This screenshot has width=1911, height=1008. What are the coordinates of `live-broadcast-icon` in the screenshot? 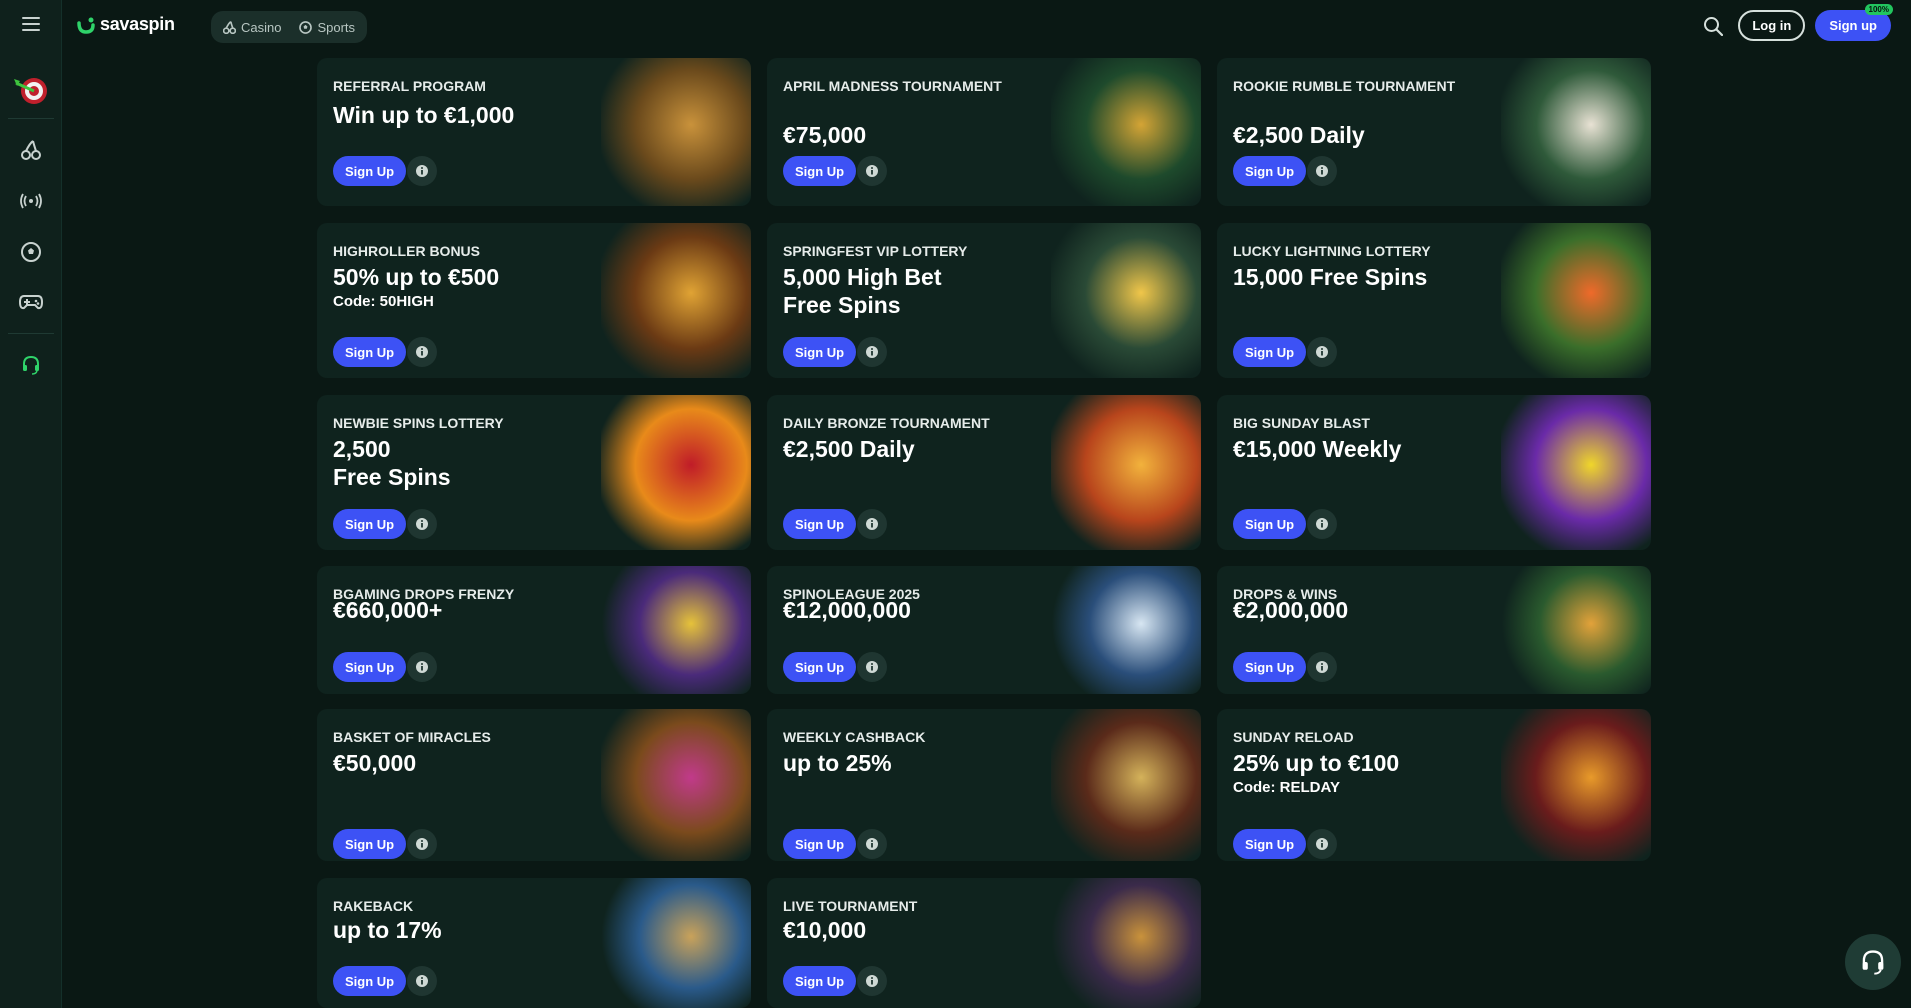 It's located at (31, 201).